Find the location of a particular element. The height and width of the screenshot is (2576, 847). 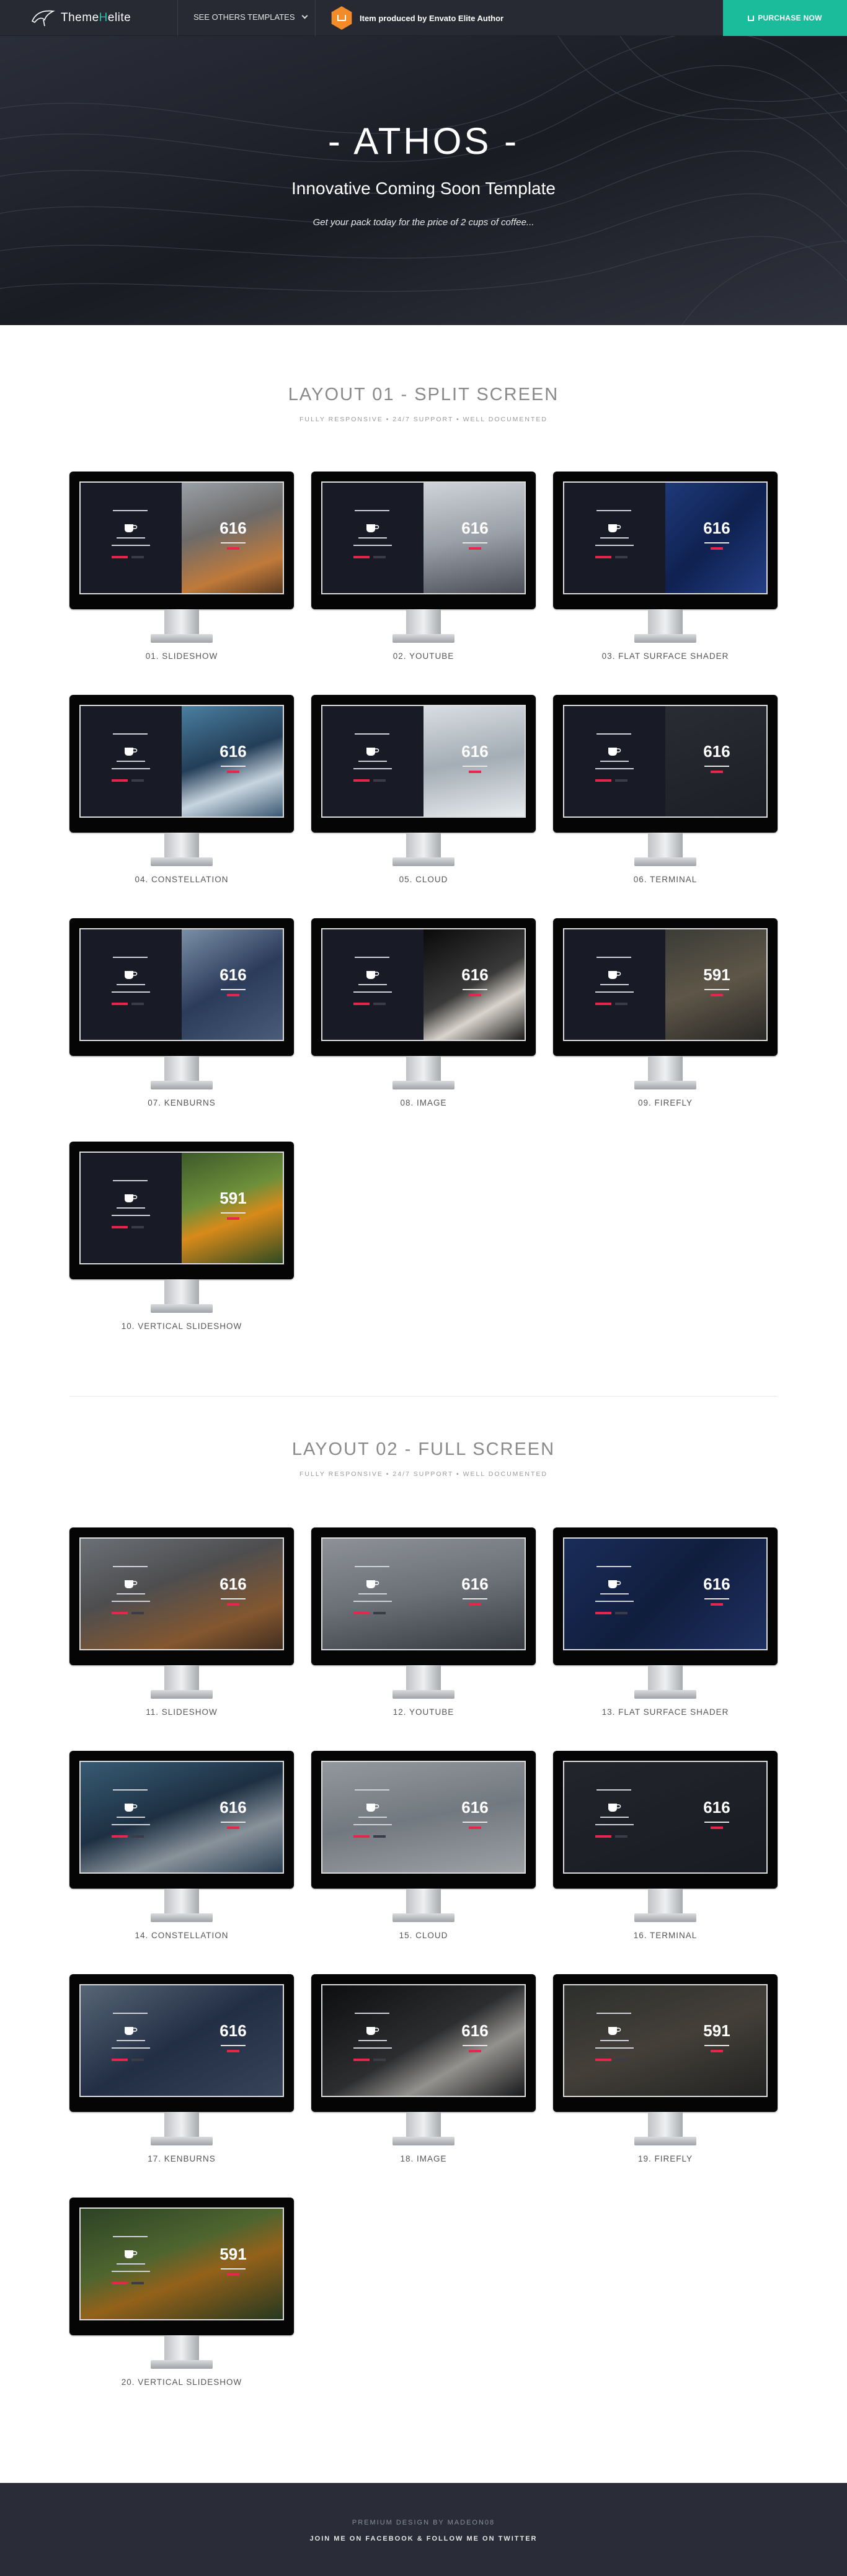

twitter-link: FOLLOW ME ON TWITTER is located at coordinates (482, 2538).